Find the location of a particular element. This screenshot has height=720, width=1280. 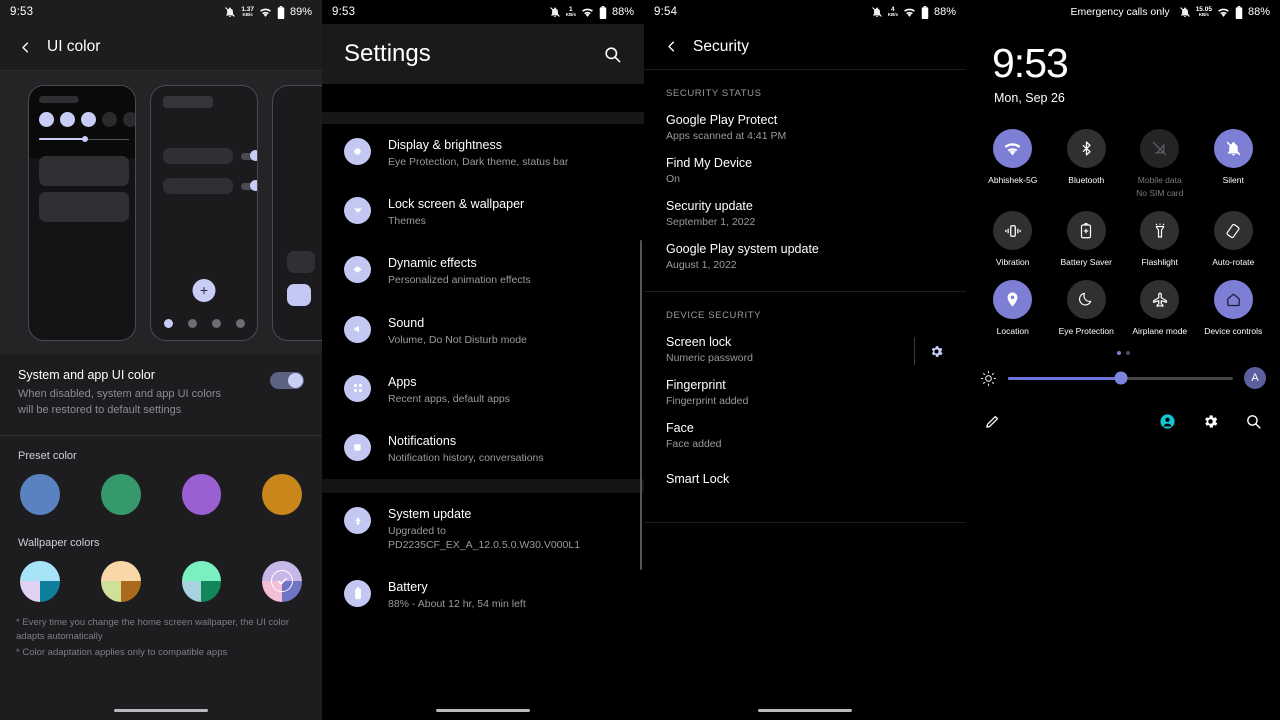

tile-label: Flashlight is located at coordinates (1159, 262).